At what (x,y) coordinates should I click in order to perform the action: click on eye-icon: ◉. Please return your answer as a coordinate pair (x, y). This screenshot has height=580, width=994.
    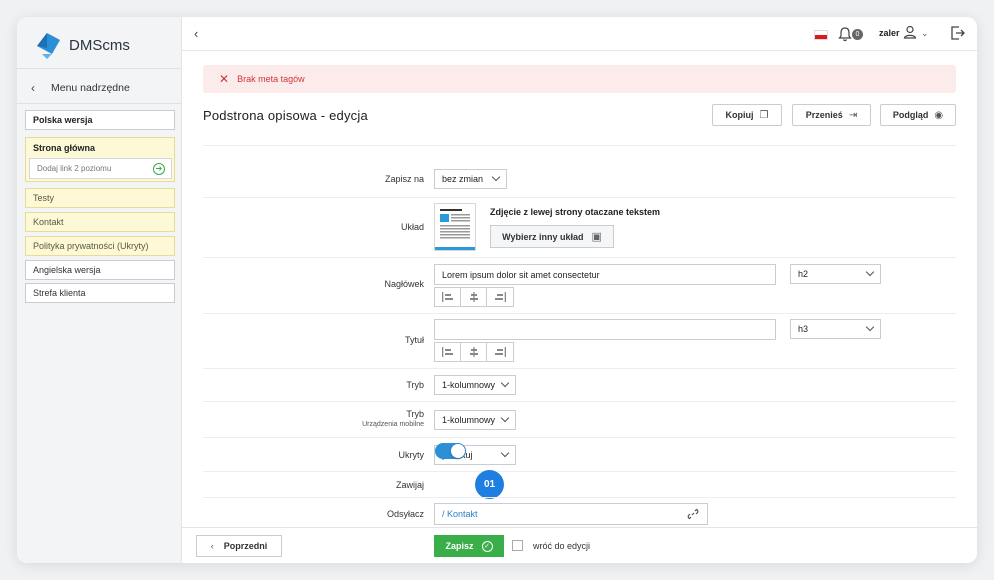
    Looking at the image, I should click on (939, 115).